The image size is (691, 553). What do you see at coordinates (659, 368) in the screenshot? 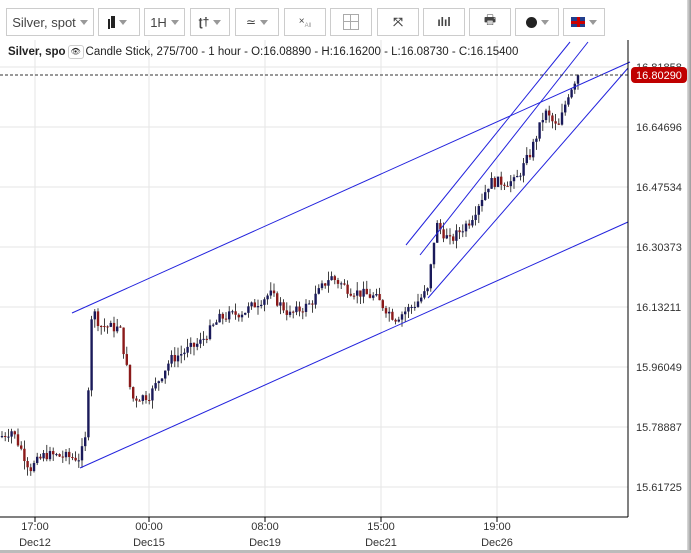
I see `y-tick-label: 15.96049` at bounding box center [659, 368].